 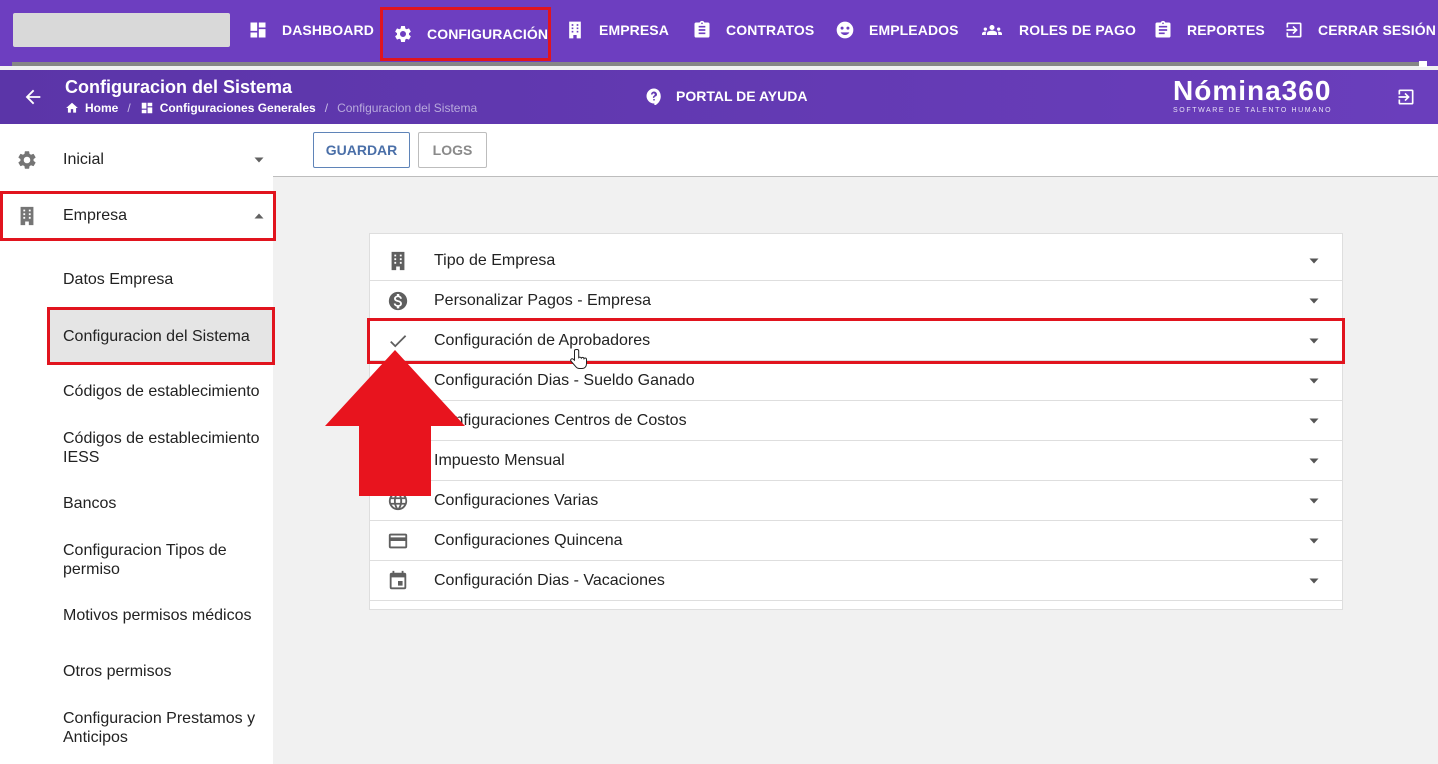 I want to click on group-icon, so click(x=992, y=30).